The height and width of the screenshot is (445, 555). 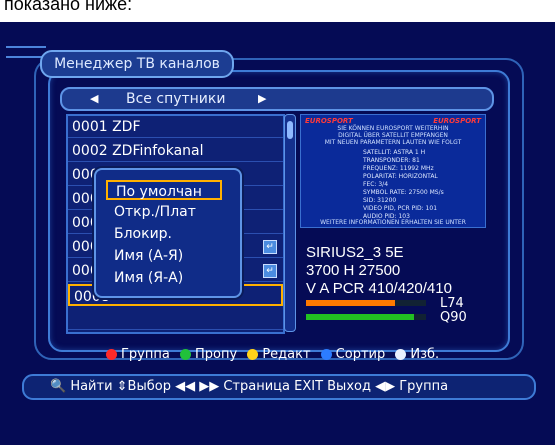 I want to click on legend-sort: Сортир, so click(x=361, y=354).